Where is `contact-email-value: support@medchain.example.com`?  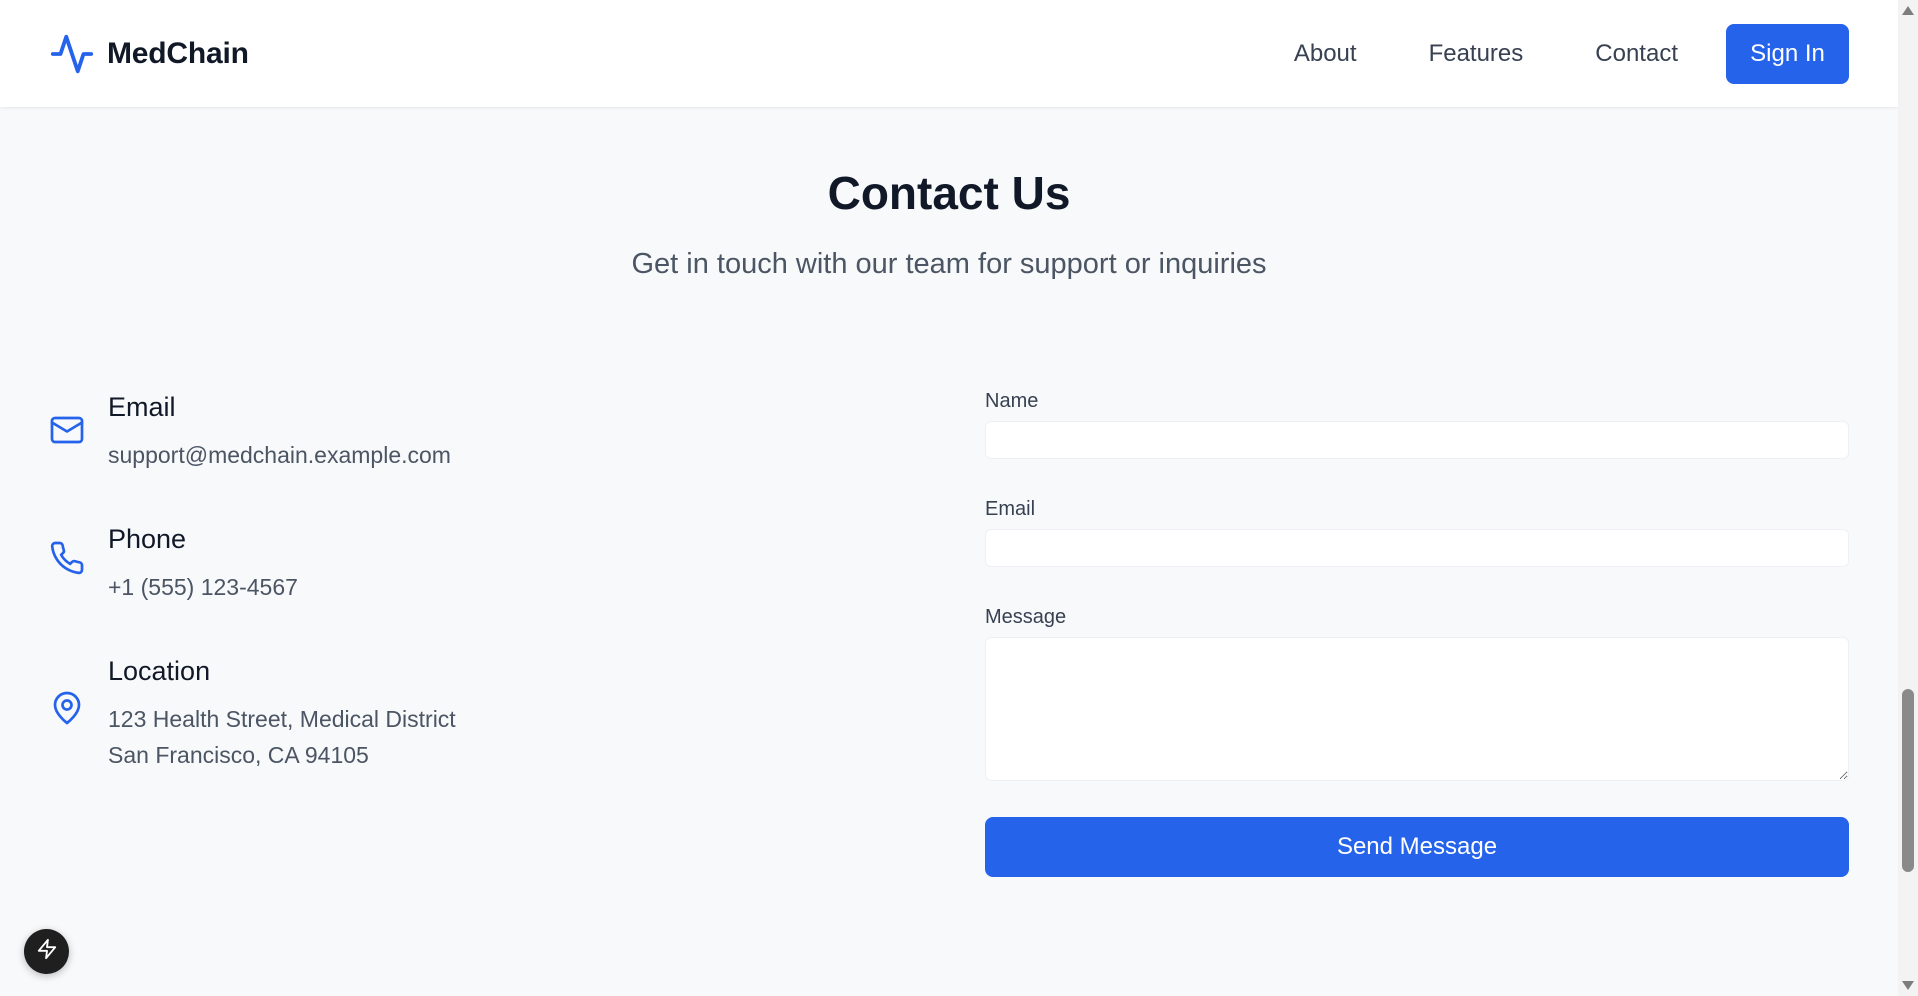 contact-email-value: support@medchain.example.com is located at coordinates (279, 455).